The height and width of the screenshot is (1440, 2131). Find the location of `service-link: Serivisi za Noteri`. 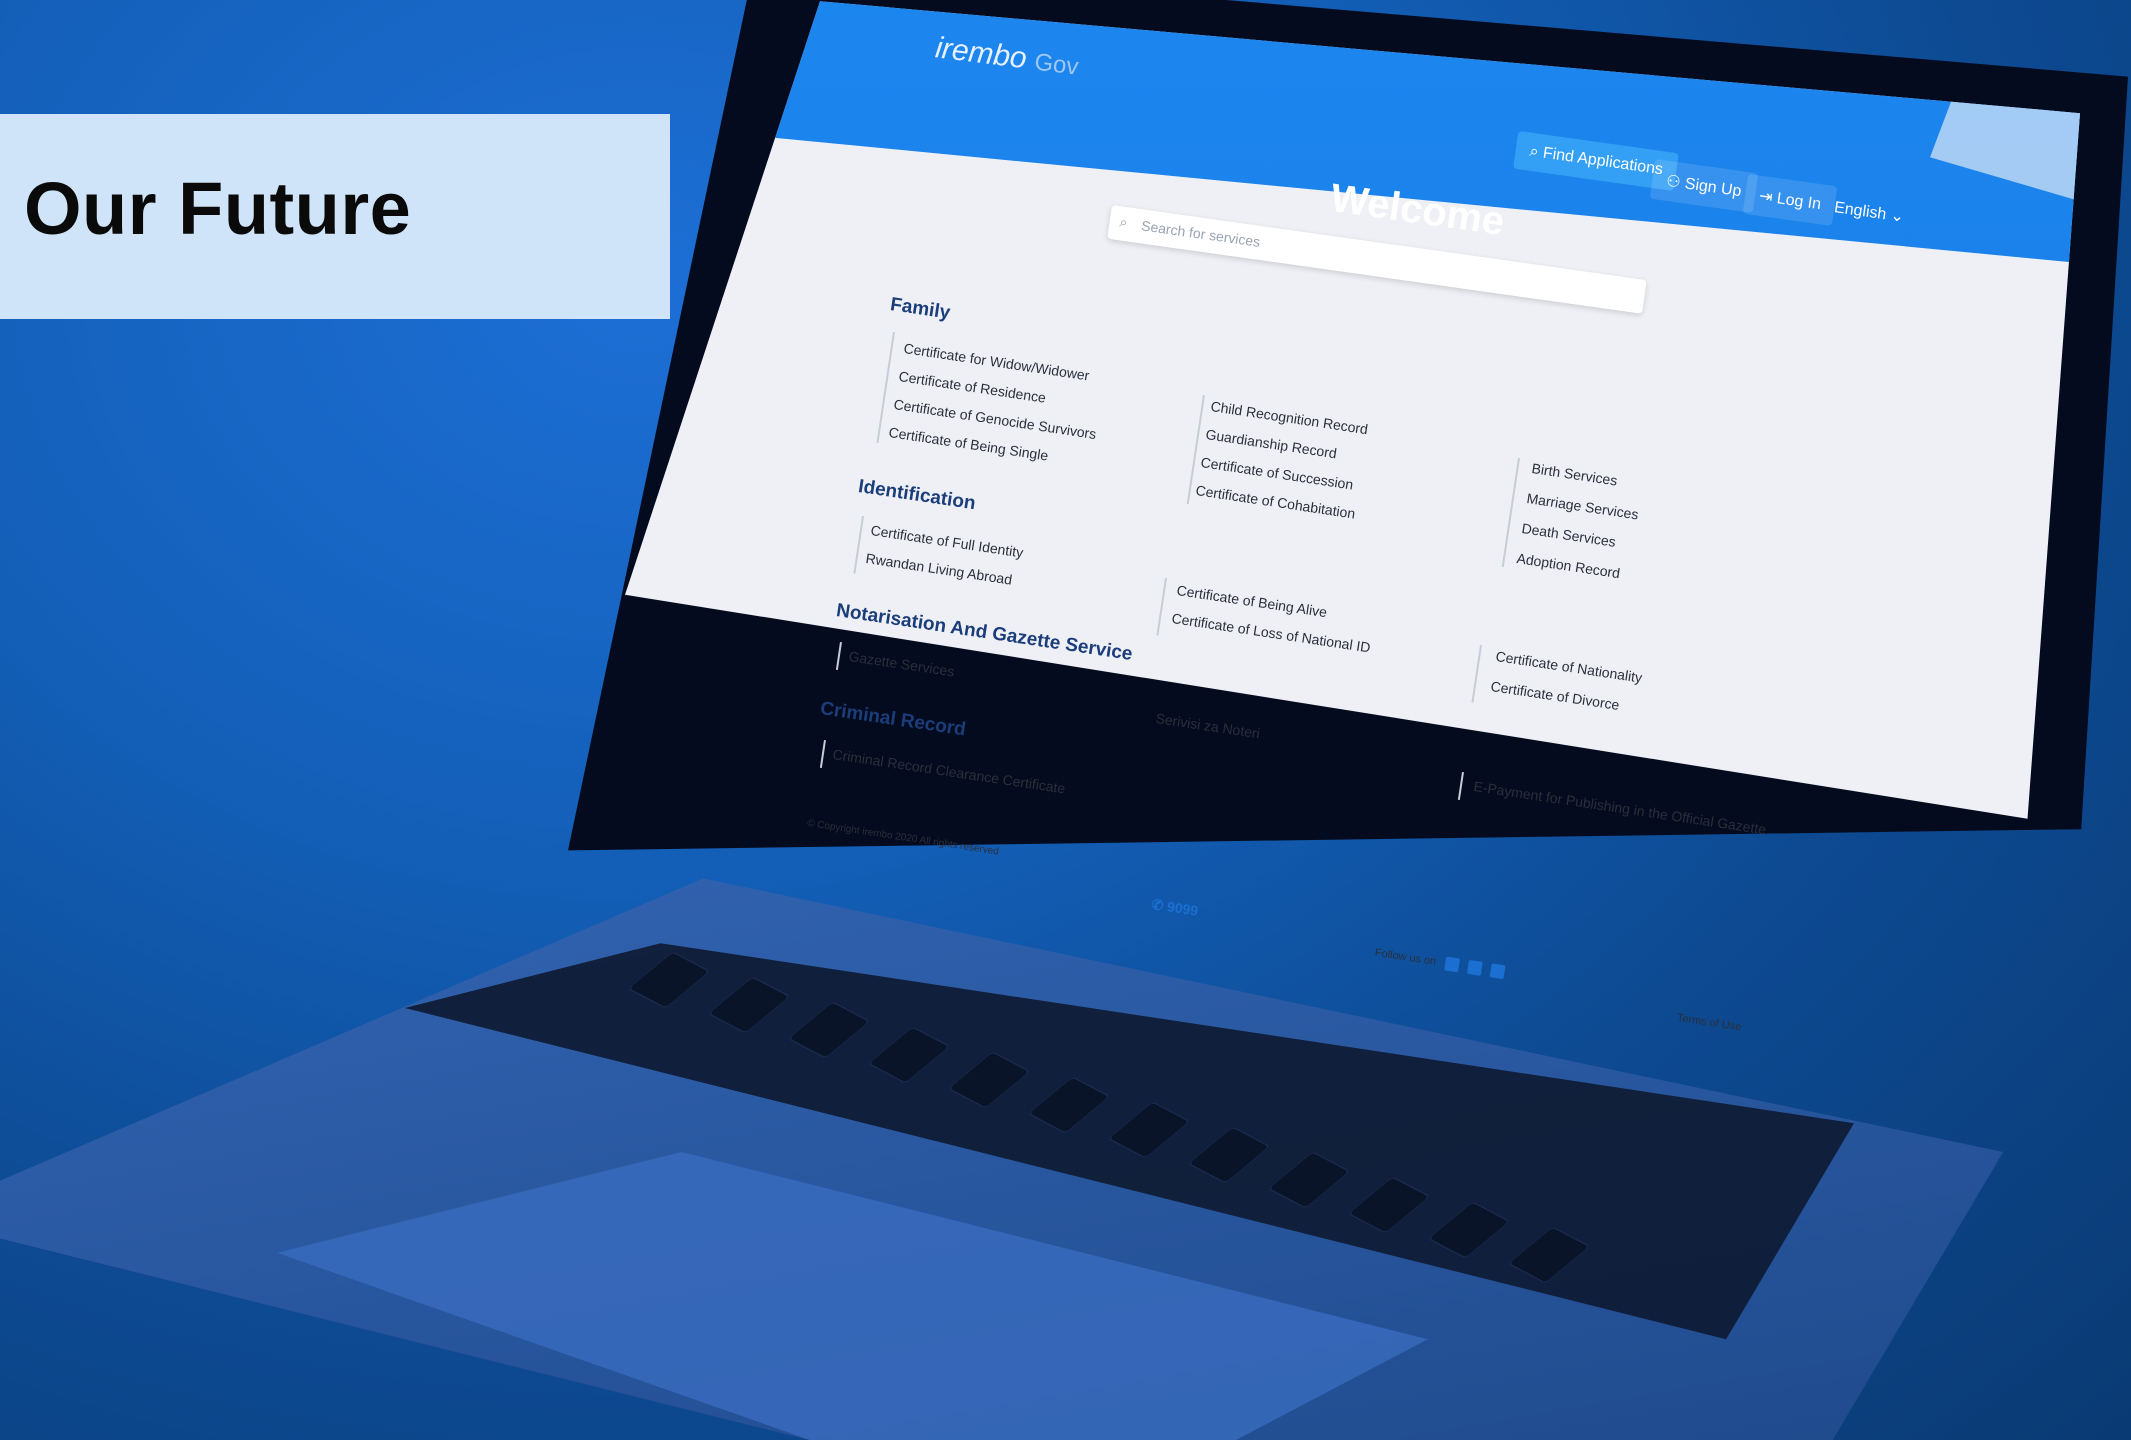

service-link: Serivisi za Noteri is located at coordinates (1208, 725).